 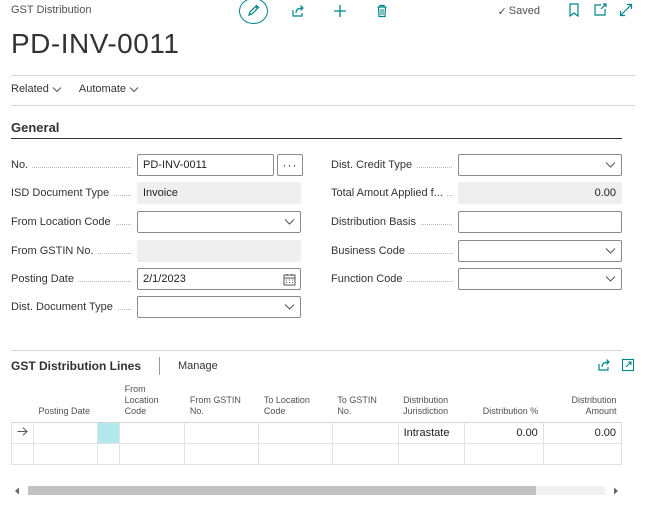 What do you see at coordinates (73, 222) in the screenshot?
I see `field-from-location-code: From Location Code` at bounding box center [73, 222].